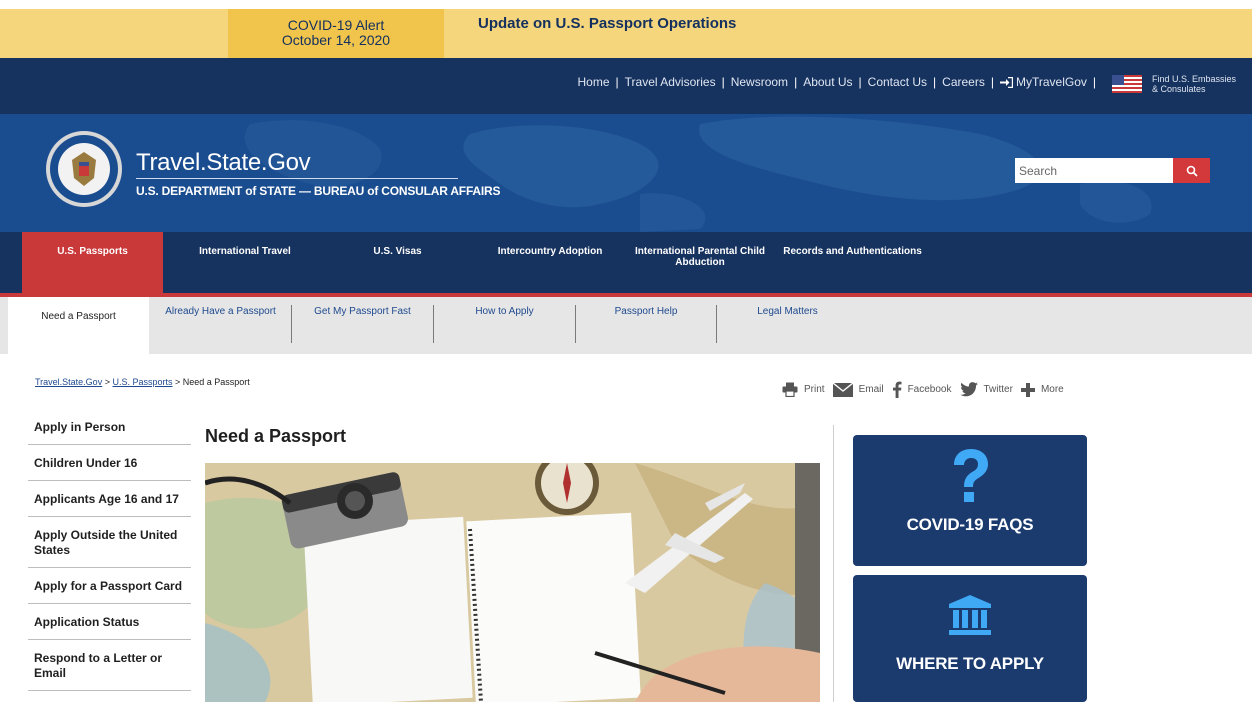 The height and width of the screenshot is (702, 1252). I want to click on share-toolbar: Print Email Facebook Twitter More, so click(927, 389).